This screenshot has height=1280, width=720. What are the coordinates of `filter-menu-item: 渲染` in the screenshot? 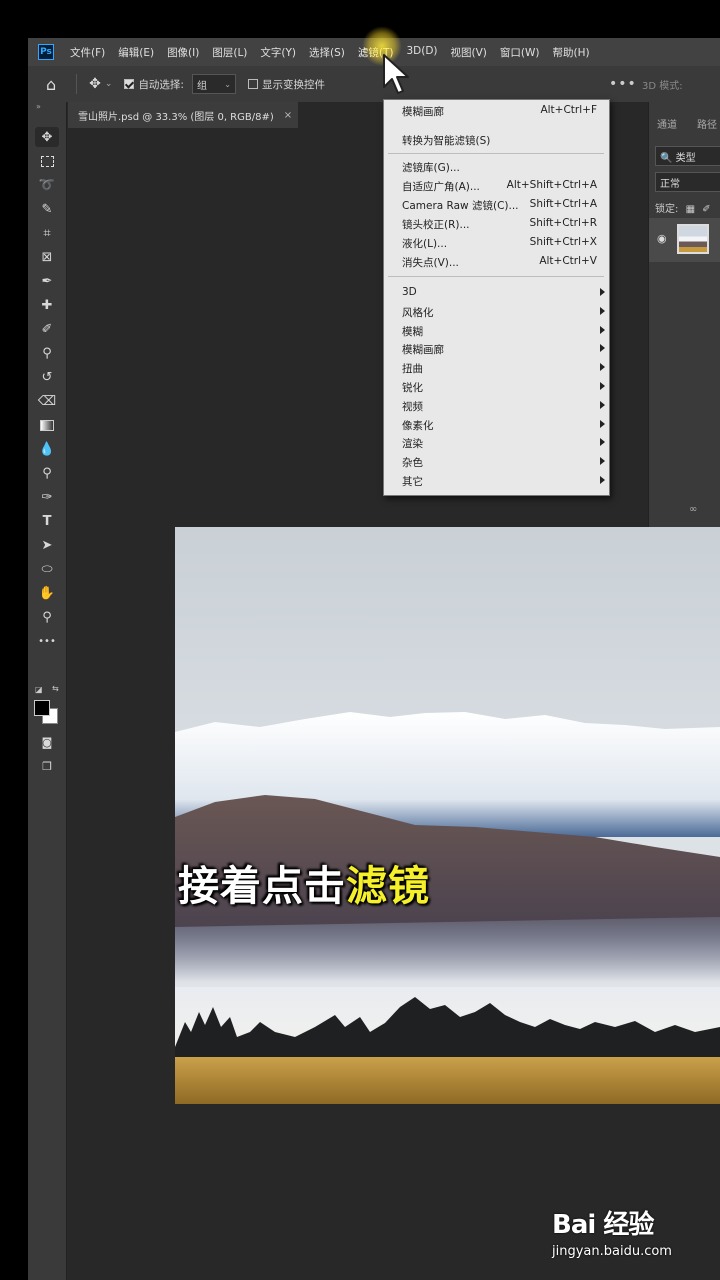 It's located at (503, 444).